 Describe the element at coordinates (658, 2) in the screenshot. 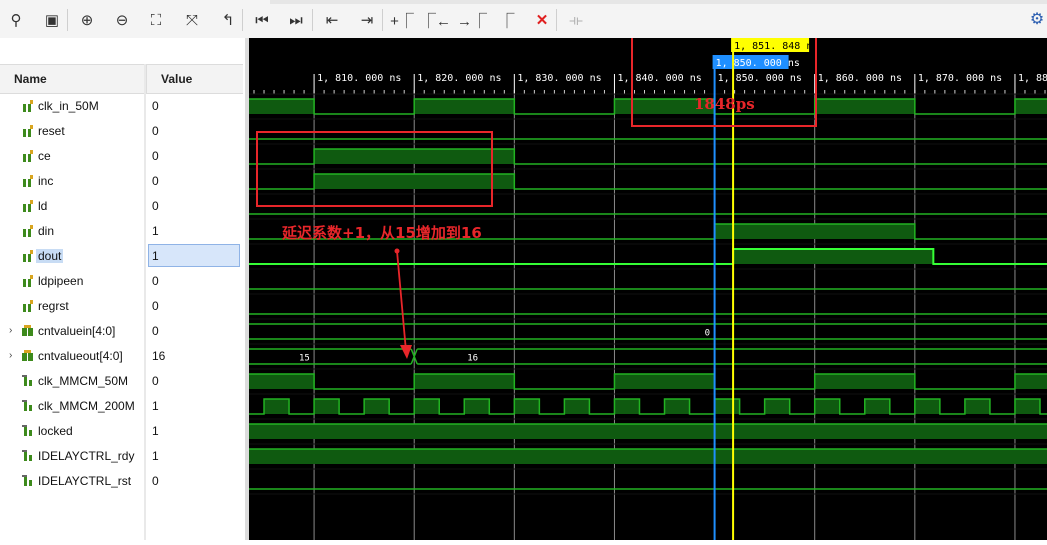

I see `toolbar-top-strip` at that location.